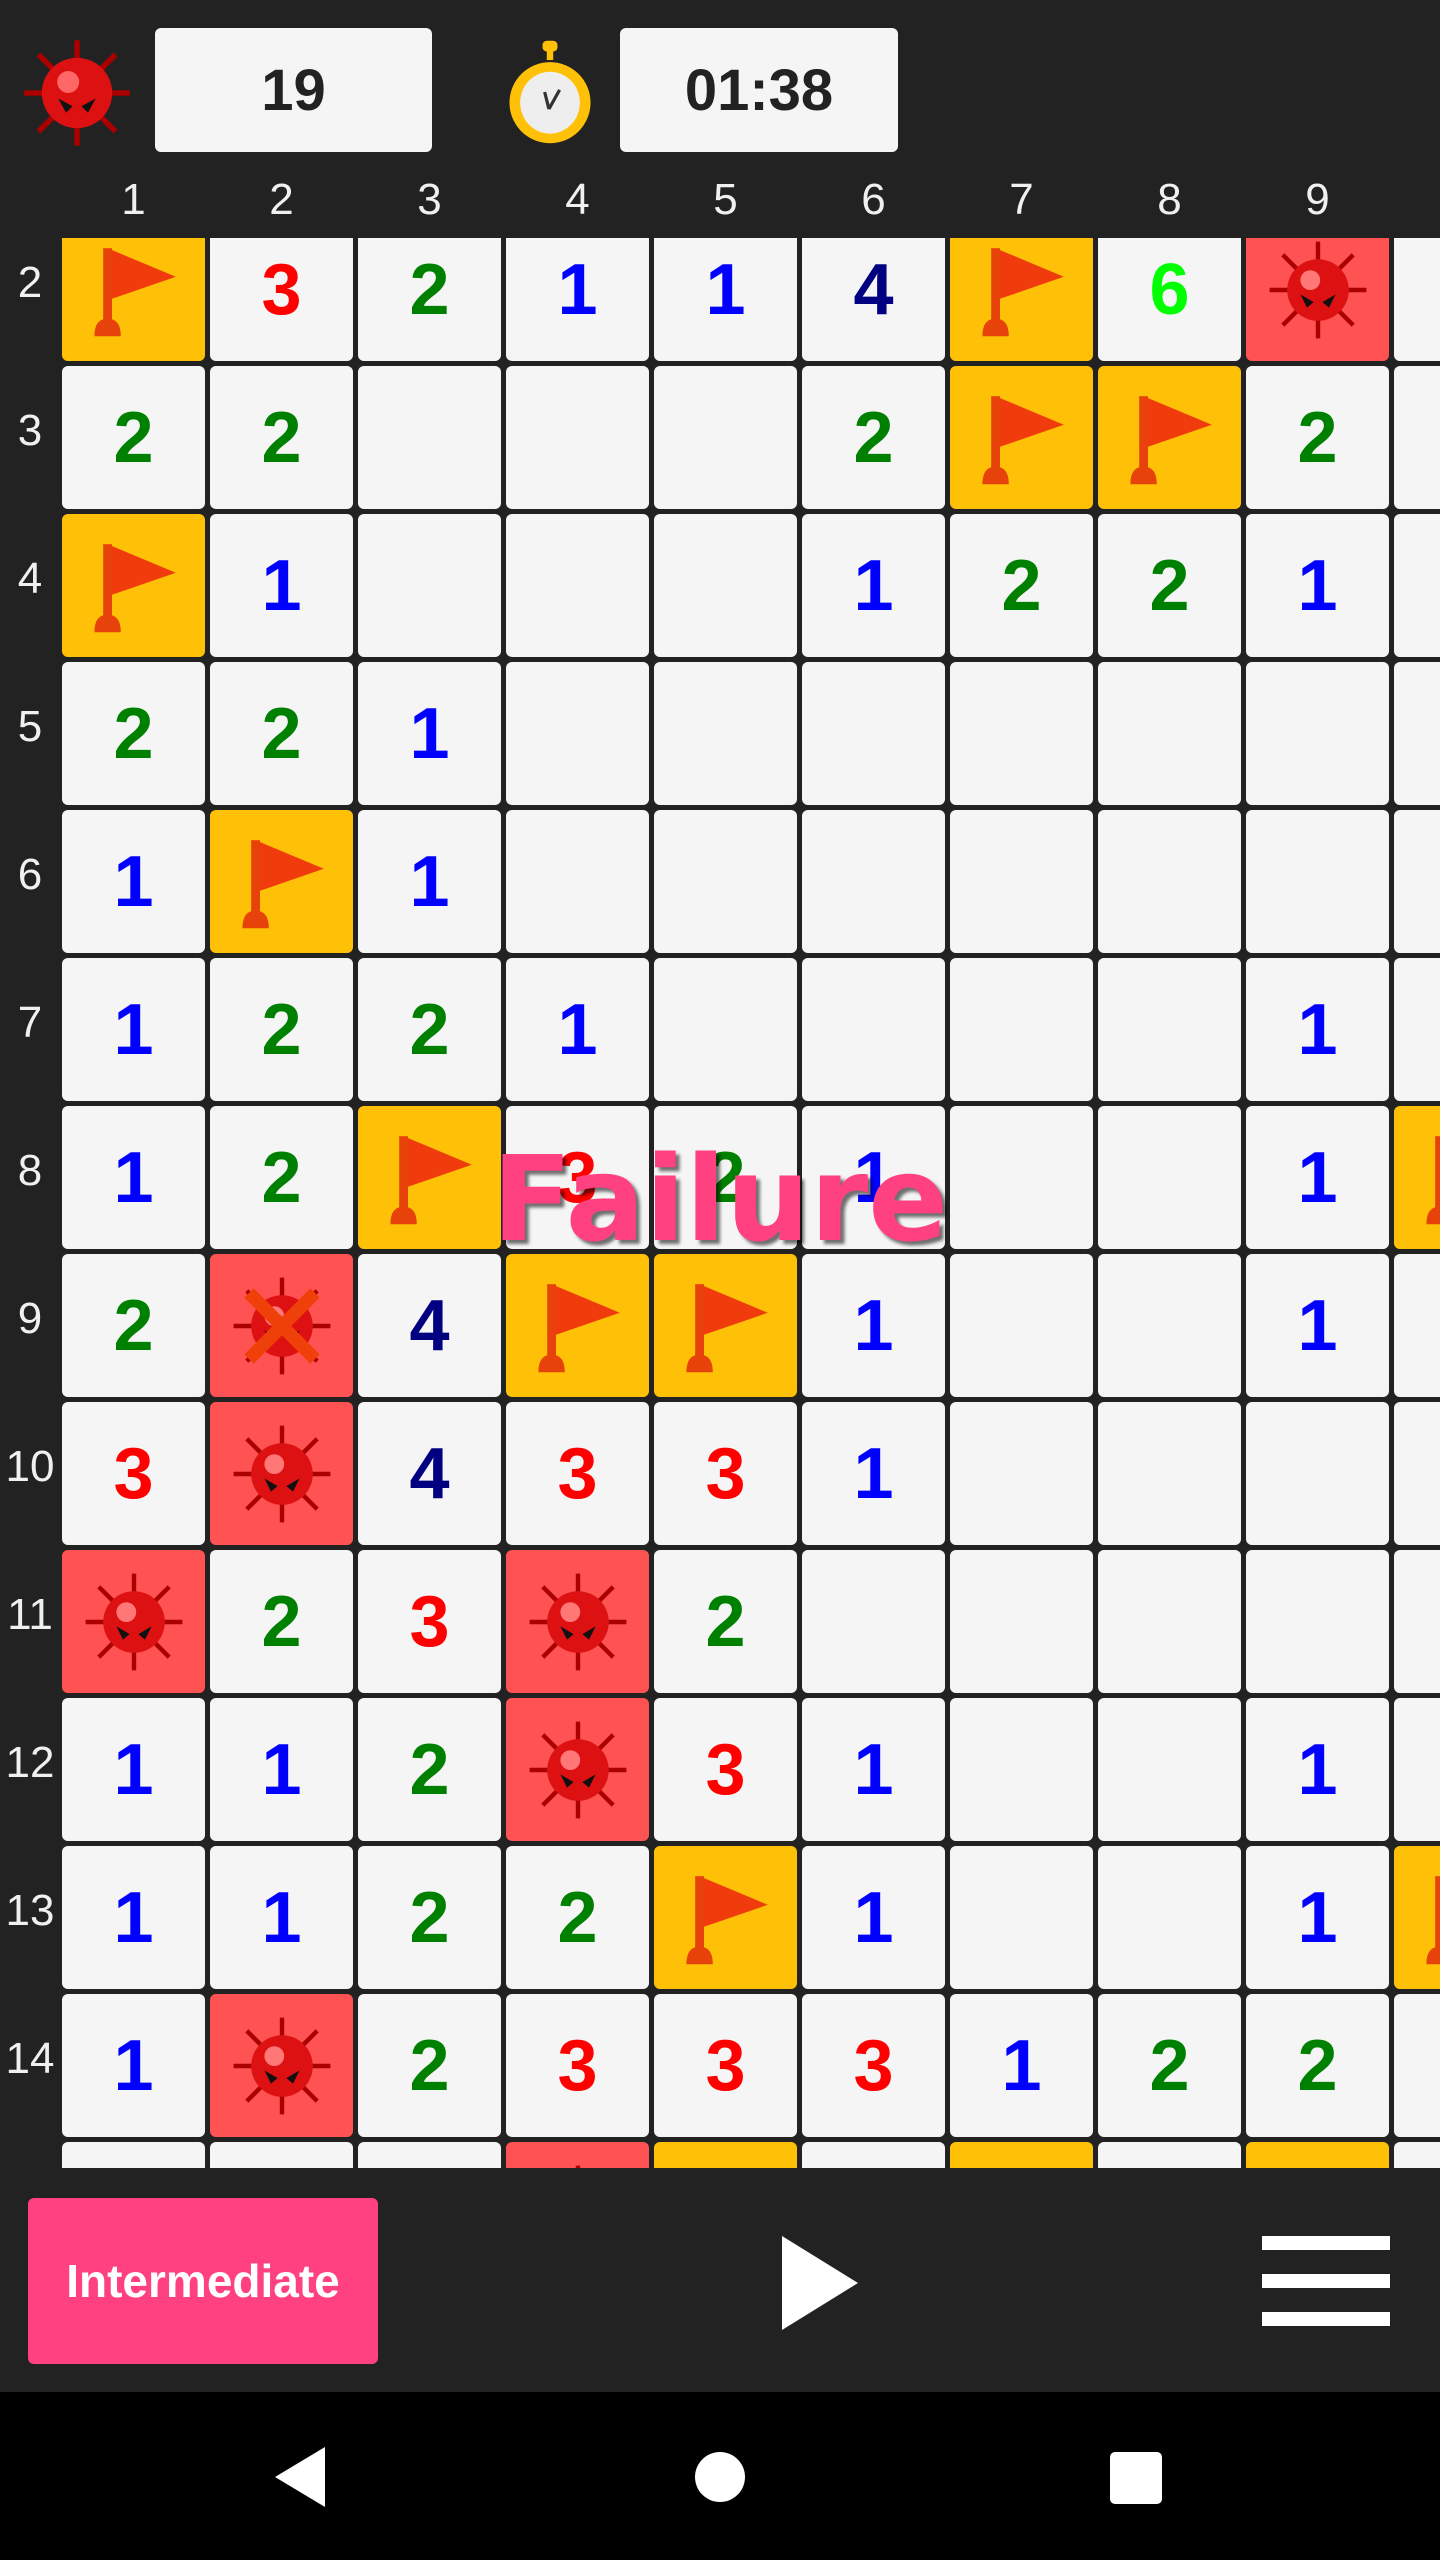 Image resolution: width=1440 pixels, height=2560 pixels. What do you see at coordinates (1326, 2281) in the screenshot?
I see `menu-icon` at bounding box center [1326, 2281].